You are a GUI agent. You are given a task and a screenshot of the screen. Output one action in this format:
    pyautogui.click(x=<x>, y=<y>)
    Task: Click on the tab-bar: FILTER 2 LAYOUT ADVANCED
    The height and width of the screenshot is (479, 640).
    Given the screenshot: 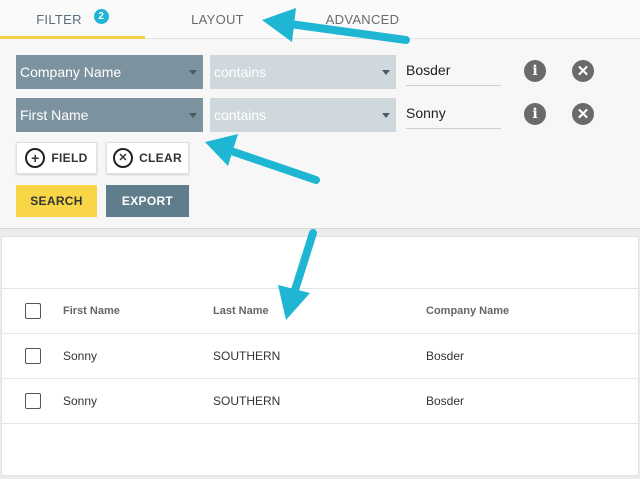 What is the action you would take?
    pyautogui.click(x=320, y=19)
    